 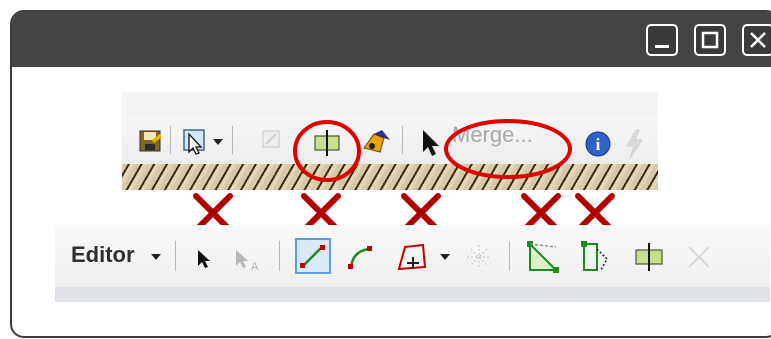 What do you see at coordinates (156, 257) in the screenshot?
I see `chevron-down-icon` at bounding box center [156, 257].